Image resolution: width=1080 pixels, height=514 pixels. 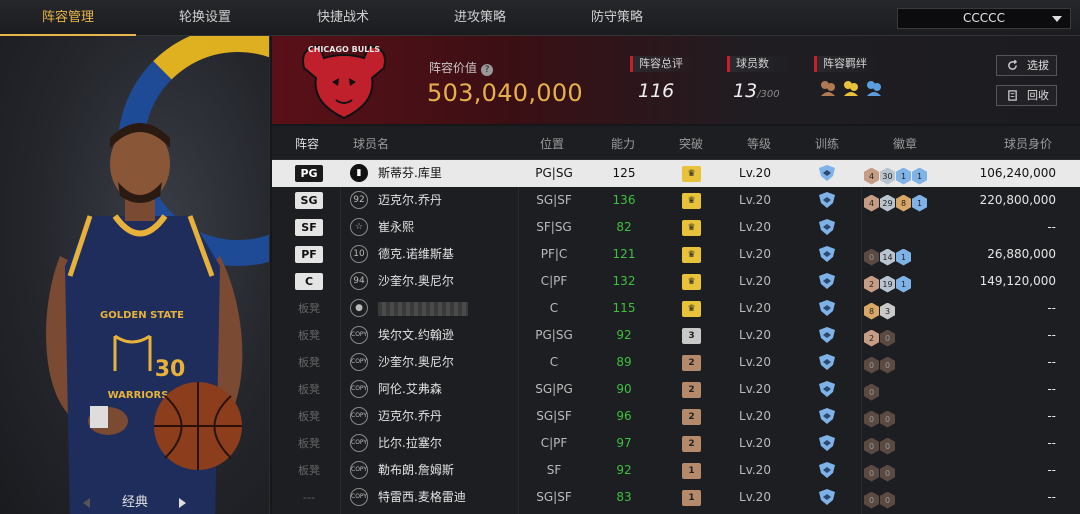 What do you see at coordinates (676, 173) in the screenshot?
I see `table-row: PG ▮ 斯蒂芬.库里 PG|SG 125 ♛ Lv.20 4 30 1 1 106,240,000` at bounding box center [676, 173].